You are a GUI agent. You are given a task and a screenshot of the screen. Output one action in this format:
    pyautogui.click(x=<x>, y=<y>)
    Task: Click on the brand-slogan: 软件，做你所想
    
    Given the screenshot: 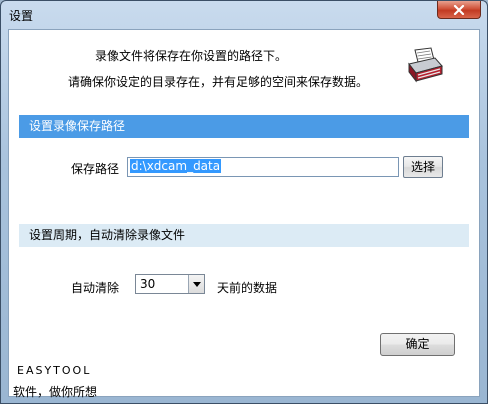 What is the action you would take?
    pyautogui.click(x=55, y=392)
    